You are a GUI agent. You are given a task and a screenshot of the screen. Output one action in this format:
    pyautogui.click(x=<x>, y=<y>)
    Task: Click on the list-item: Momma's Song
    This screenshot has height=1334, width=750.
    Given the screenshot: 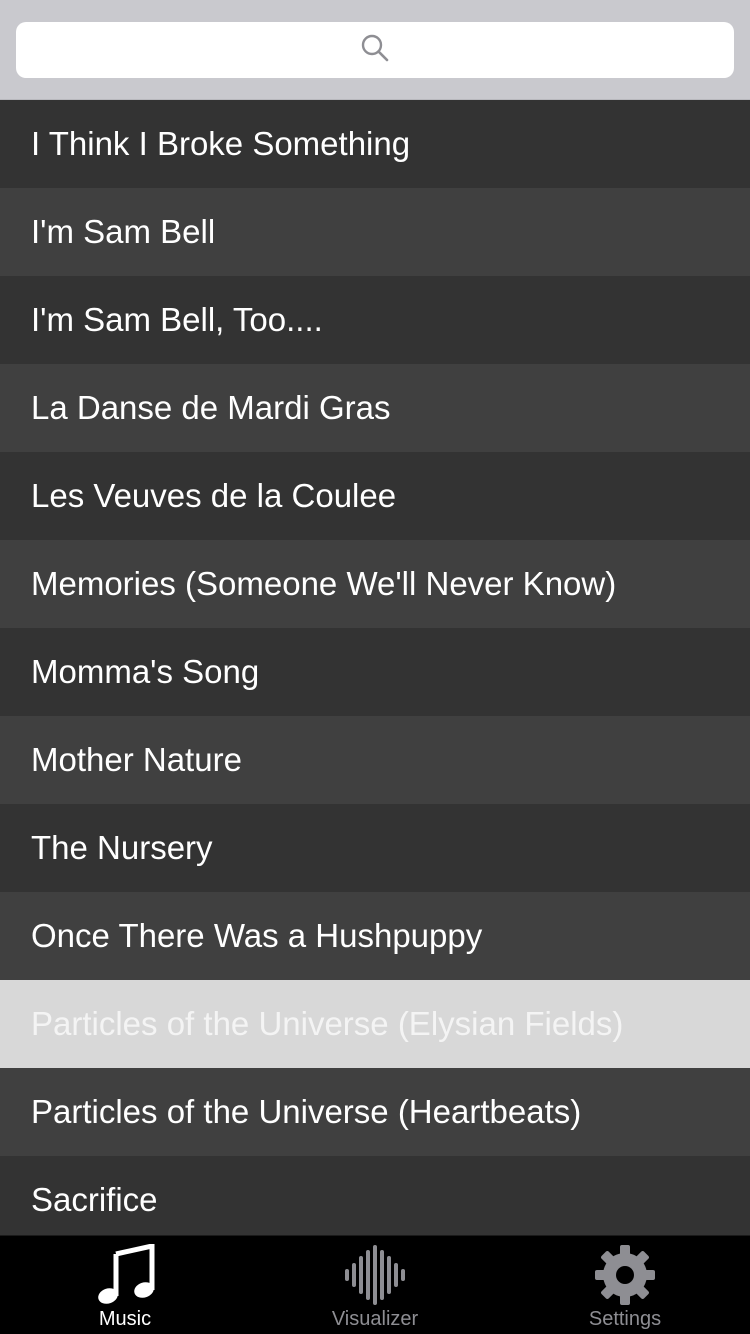 What is the action you would take?
    pyautogui.click(x=375, y=672)
    